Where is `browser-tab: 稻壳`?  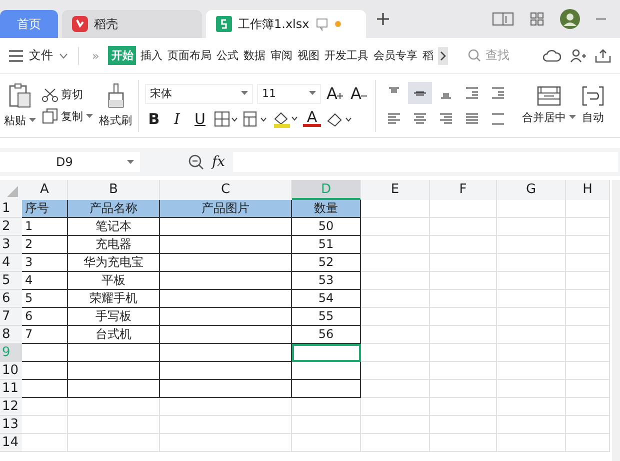 browser-tab: 稻壳 is located at coordinates (132, 24).